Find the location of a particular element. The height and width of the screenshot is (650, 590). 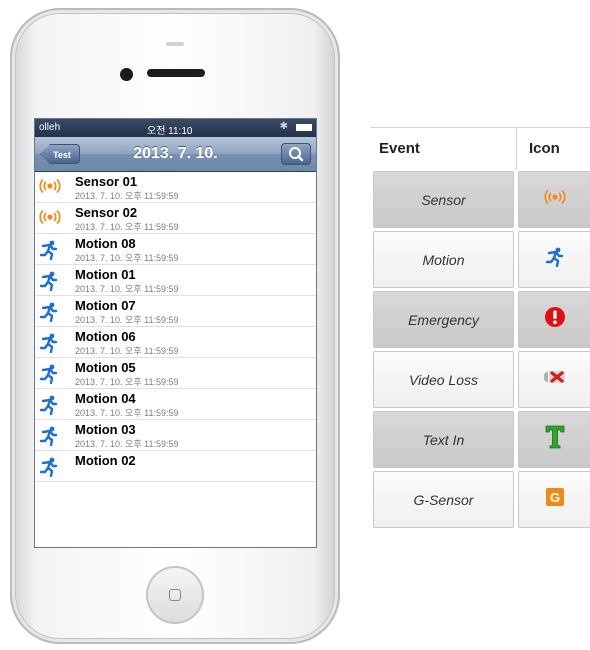

legend-header-event: Event is located at coordinates (399, 148).